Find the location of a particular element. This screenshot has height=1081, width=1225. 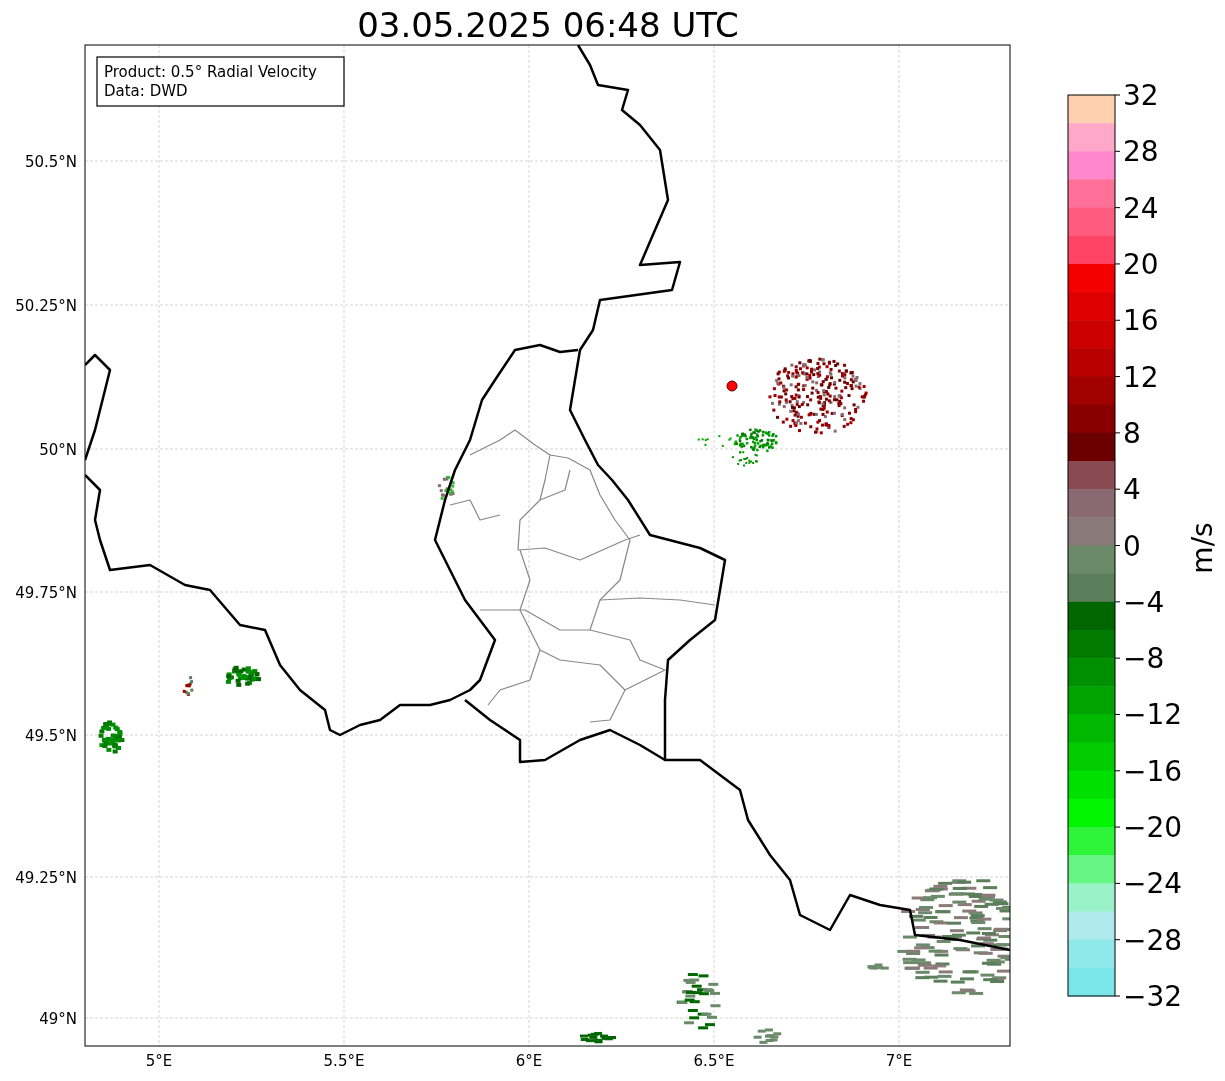

colorbar-tick-label: −16 is located at coordinates (1153, 771).